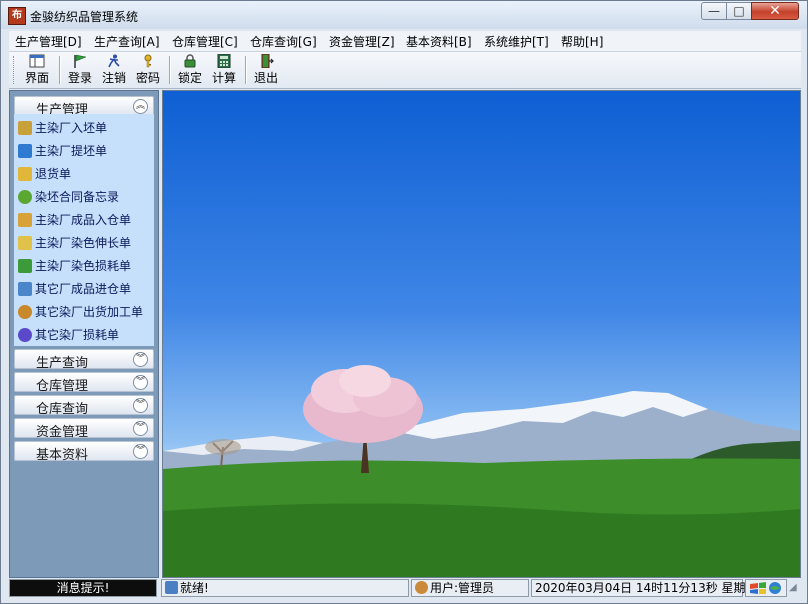 The height and width of the screenshot is (604, 808). What do you see at coordinates (224, 70) in the screenshot?
I see `calc-button: 计算` at bounding box center [224, 70].